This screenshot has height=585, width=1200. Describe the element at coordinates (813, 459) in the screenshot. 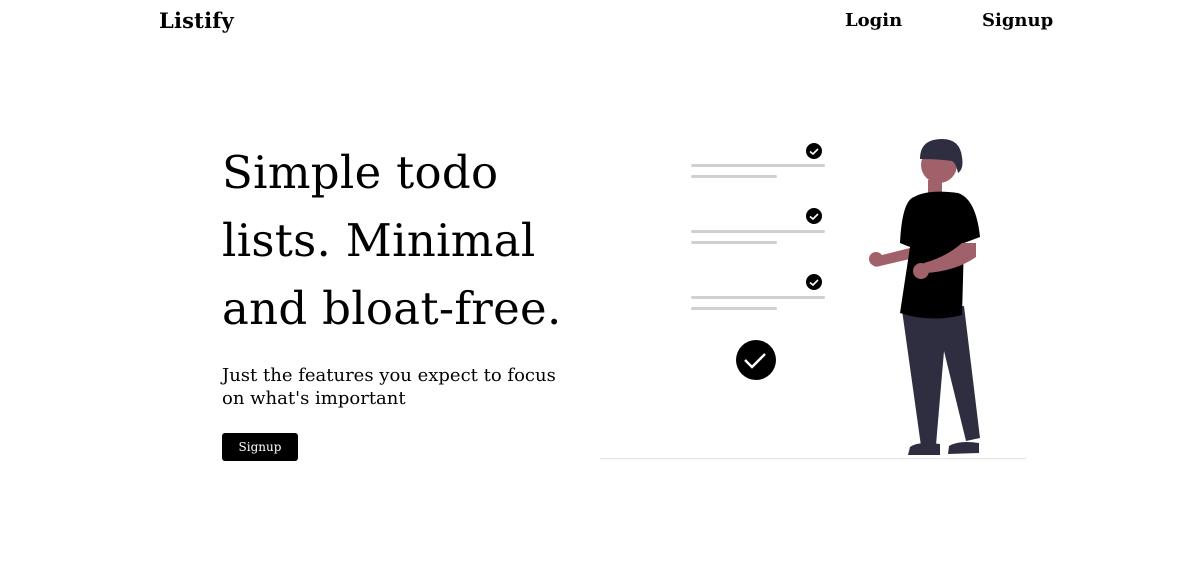

I see `ground-line` at that location.